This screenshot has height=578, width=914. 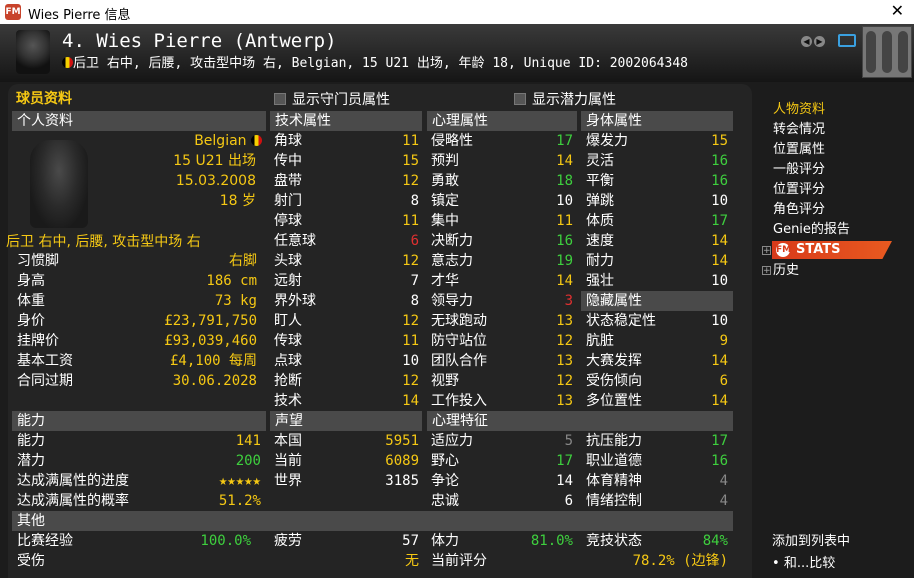 I want to click on attribute-label: 合同过期, so click(x=45, y=381).